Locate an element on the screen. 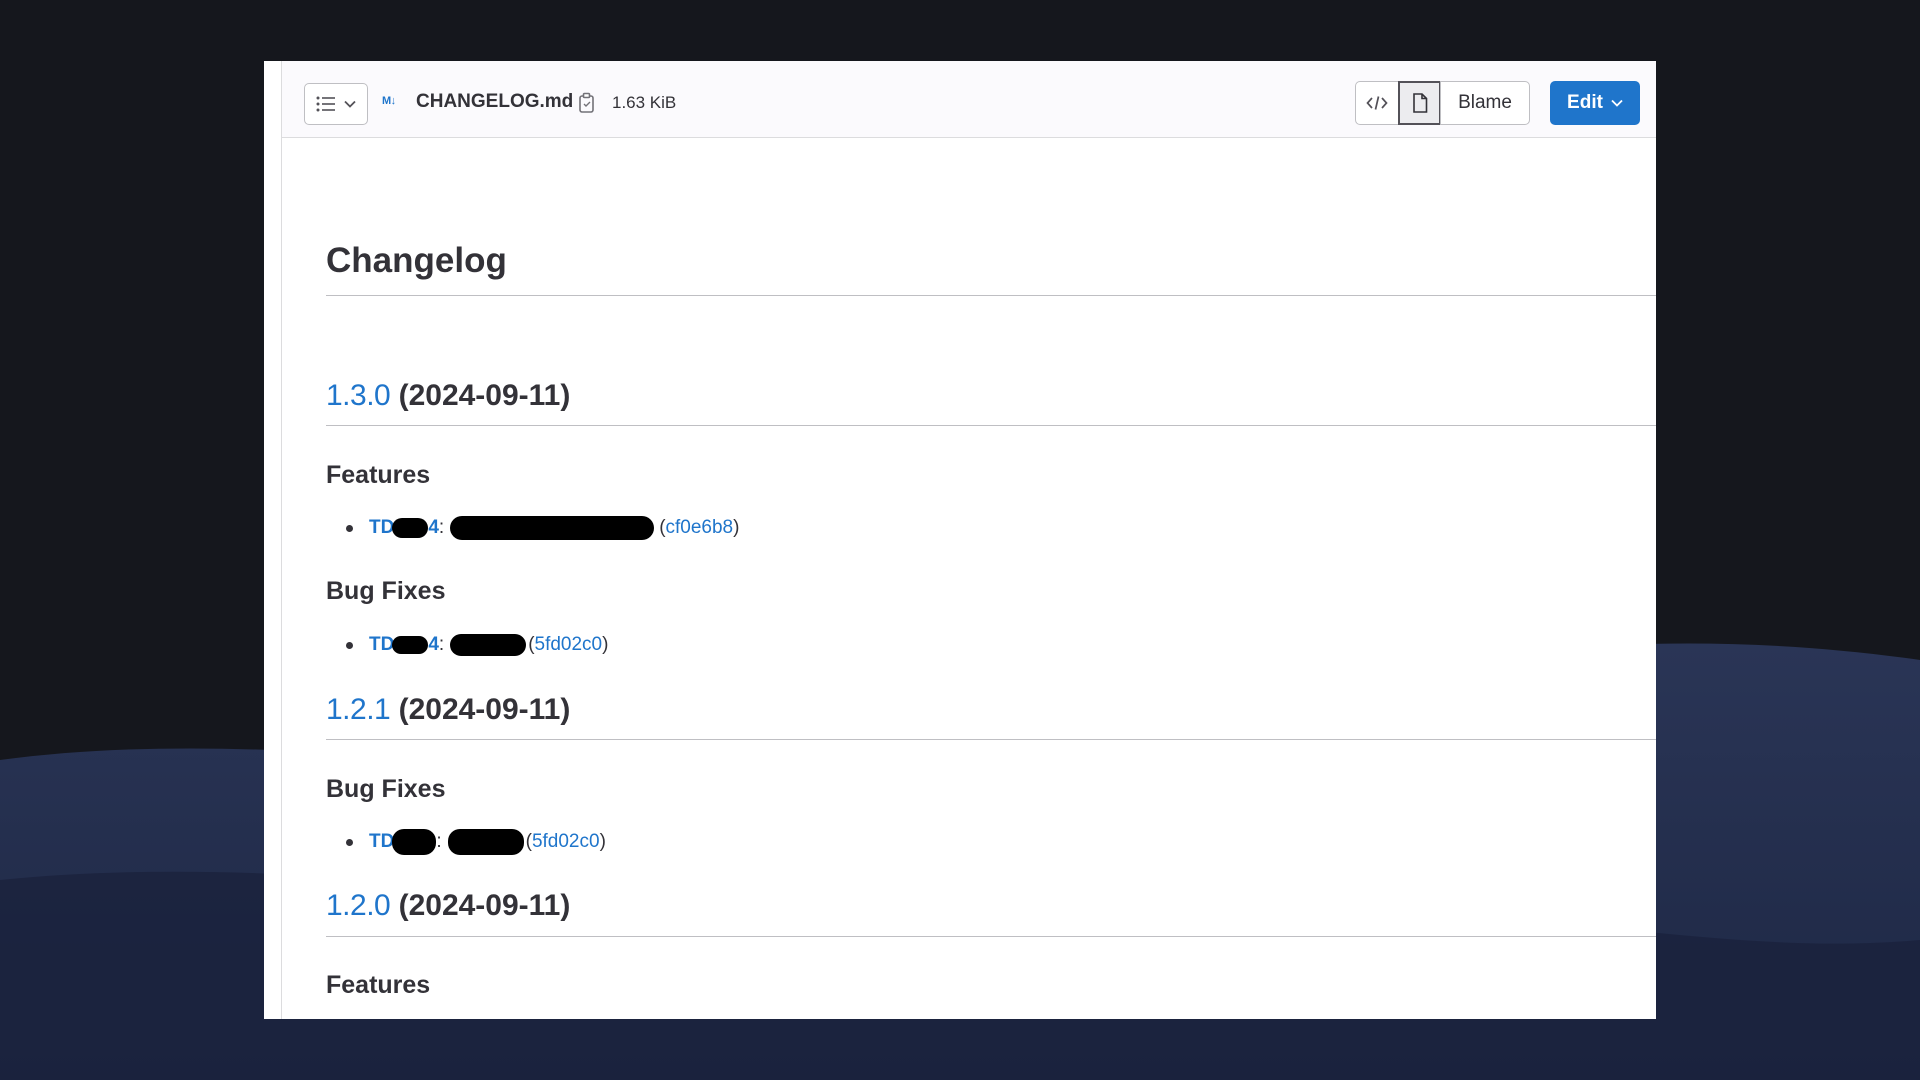 This screenshot has width=1920, height=1080. release-heading: 1.3.0 (2024-09-11) is located at coordinates (448, 396).